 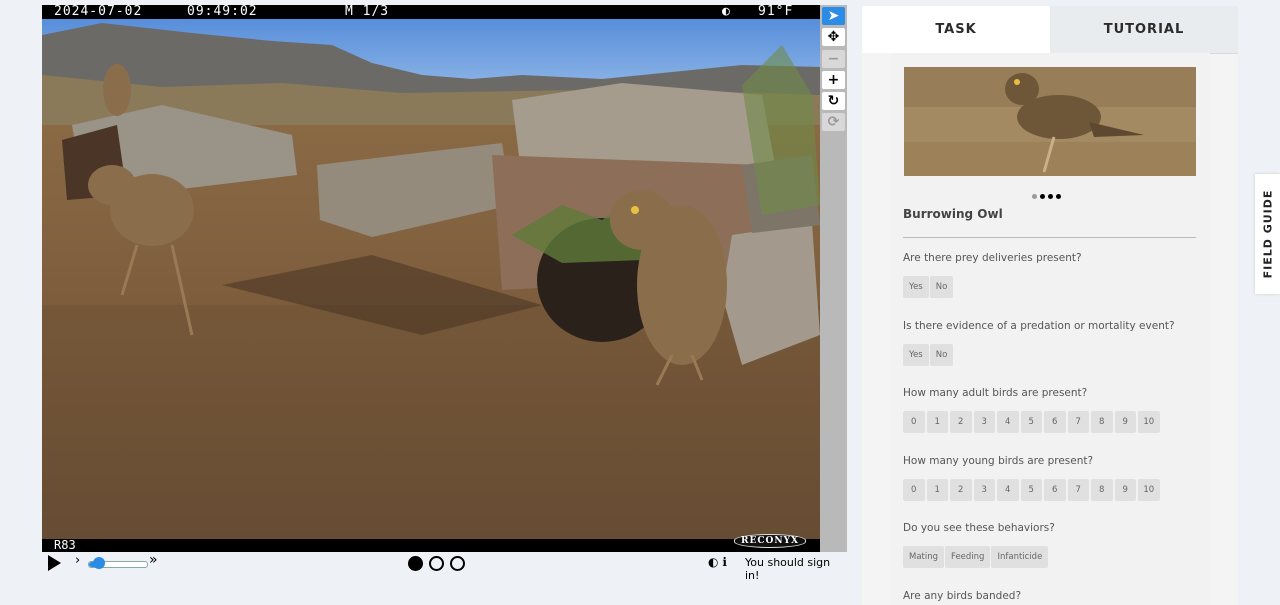 I want to click on image-carousel-dots, so click(x=1048, y=193).